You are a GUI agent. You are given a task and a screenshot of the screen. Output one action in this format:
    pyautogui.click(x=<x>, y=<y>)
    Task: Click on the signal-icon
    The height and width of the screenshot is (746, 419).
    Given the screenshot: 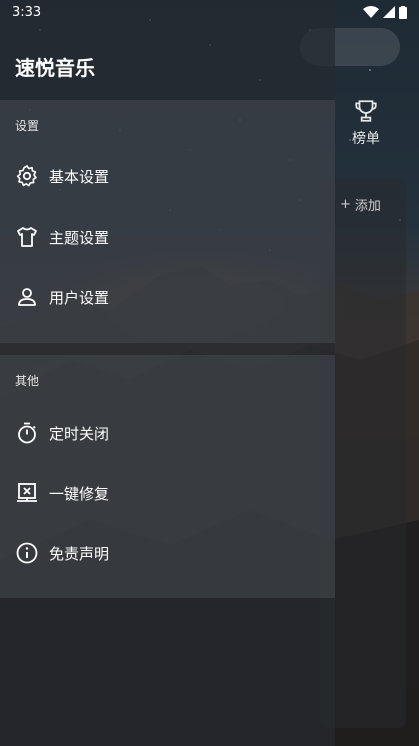 What is the action you would take?
    pyautogui.click(x=389, y=12)
    